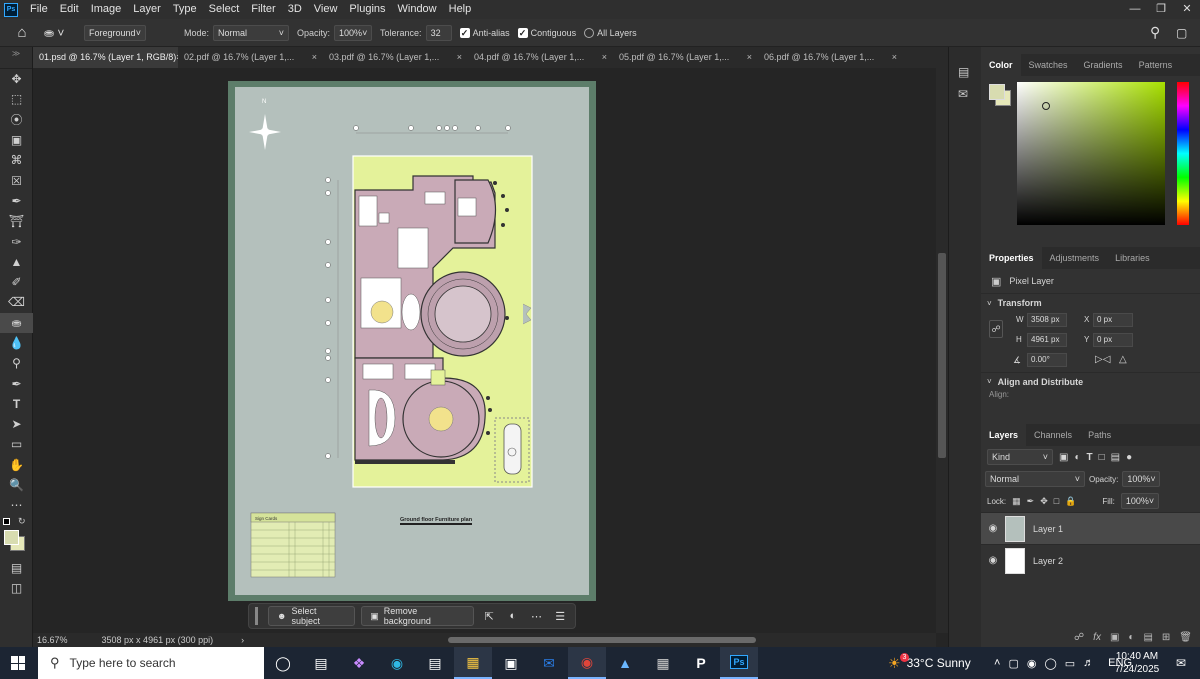 Image resolution: width=1200 pixels, height=679 pixels. What do you see at coordinates (1016, 501) in the screenshot?
I see `lock-transparent-icon: ▦` at bounding box center [1016, 501].